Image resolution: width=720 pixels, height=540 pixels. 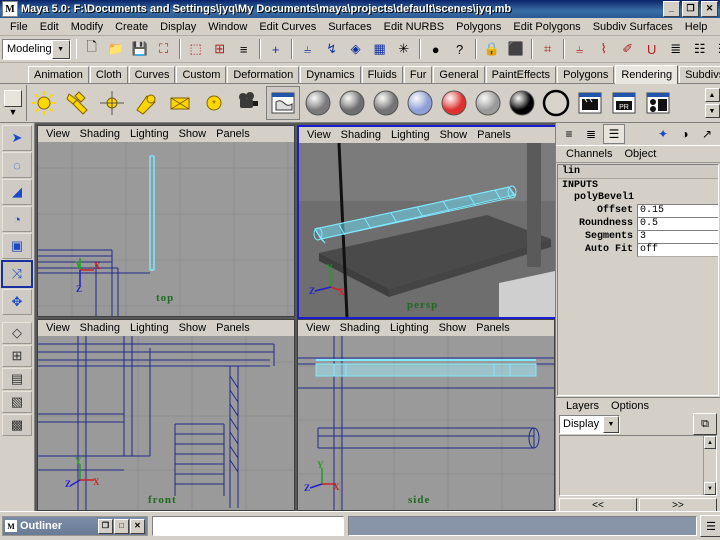 I want to click on viewport-front-canvas: Y X Z front, so click(x=166, y=423).